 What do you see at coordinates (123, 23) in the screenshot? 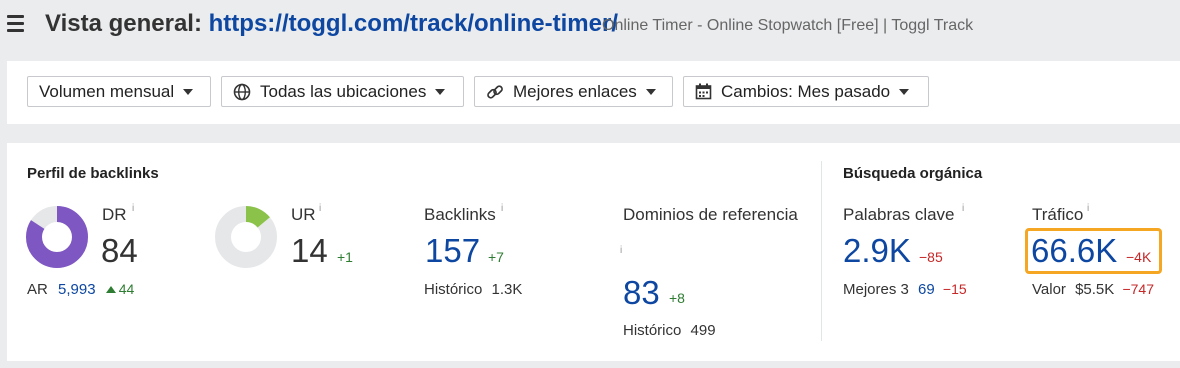
I see `title-prefix: Vista general:` at bounding box center [123, 23].